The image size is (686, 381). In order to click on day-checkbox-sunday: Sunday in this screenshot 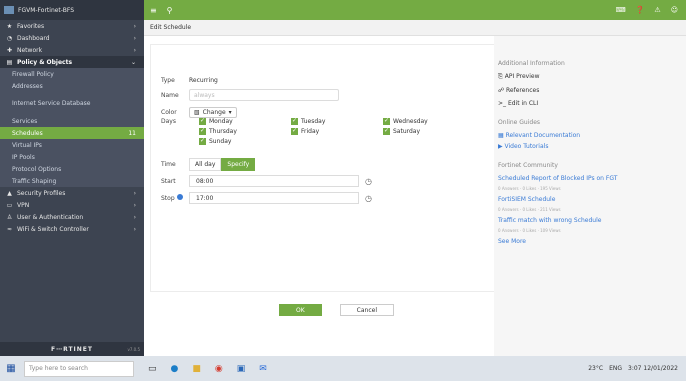, I will do `click(244, 141)`.